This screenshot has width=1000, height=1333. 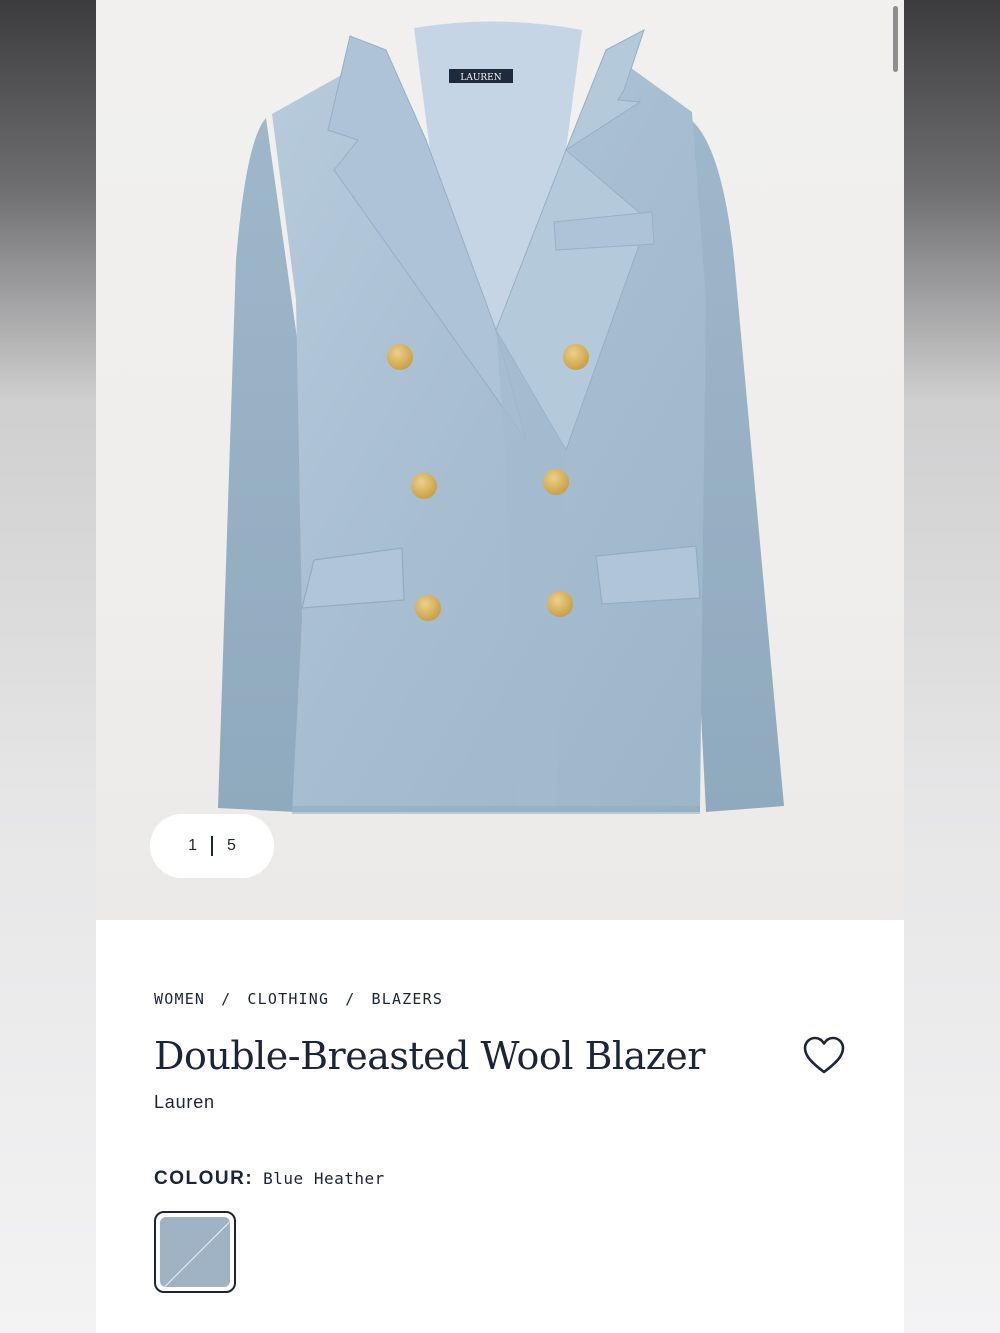 I want to click on colour-label: COLOUR:, so click(x=204, y=1178).